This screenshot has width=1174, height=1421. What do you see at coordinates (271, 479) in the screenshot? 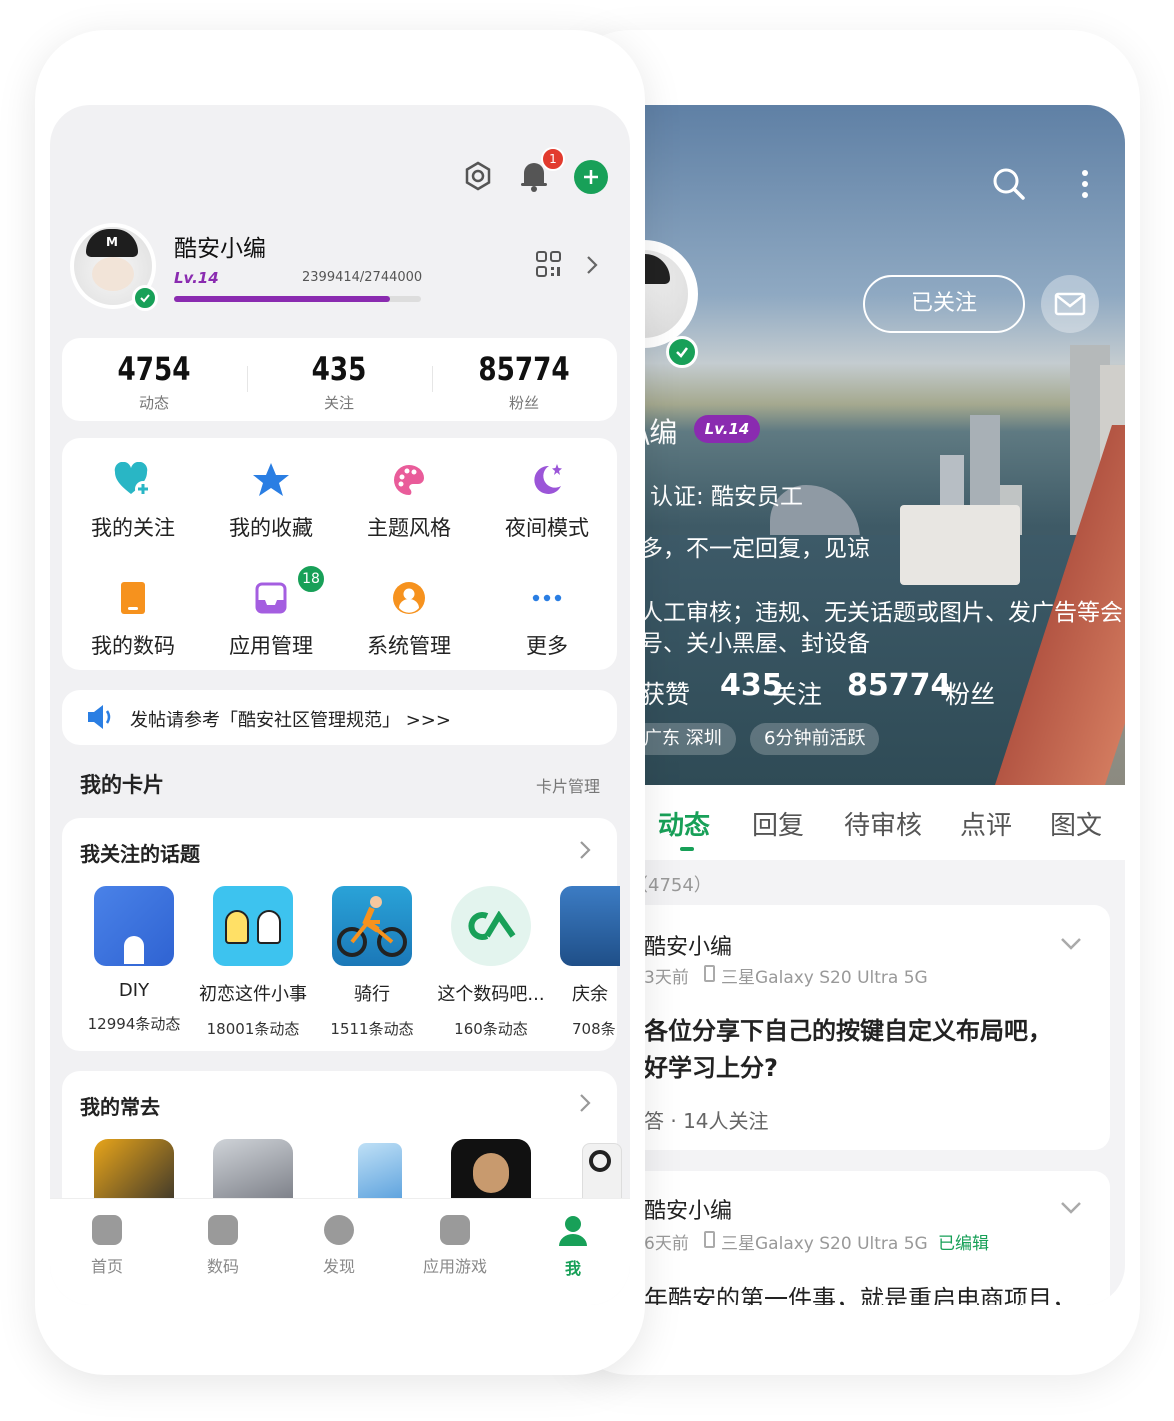
I see `star-icon` at bounding box center [271, 479].